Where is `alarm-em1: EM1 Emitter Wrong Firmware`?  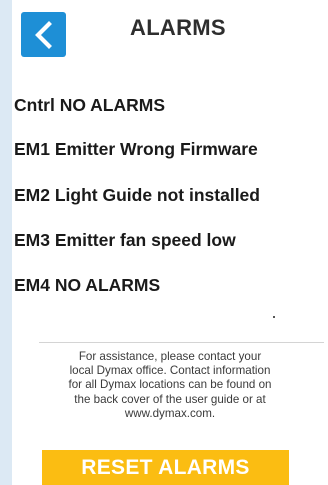 alarm-em1: EM1 Emitter Wrong Firmware is located at coordinates (136, 149).